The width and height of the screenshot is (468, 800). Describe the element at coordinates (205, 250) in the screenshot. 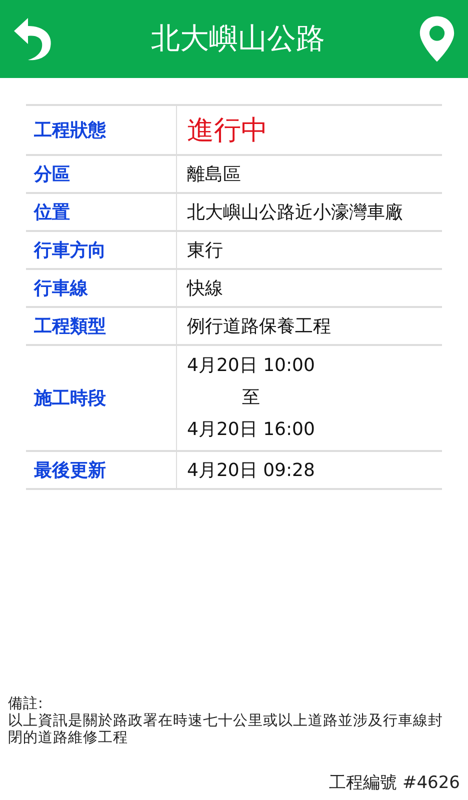

I see `field-value: 東行` at that location.